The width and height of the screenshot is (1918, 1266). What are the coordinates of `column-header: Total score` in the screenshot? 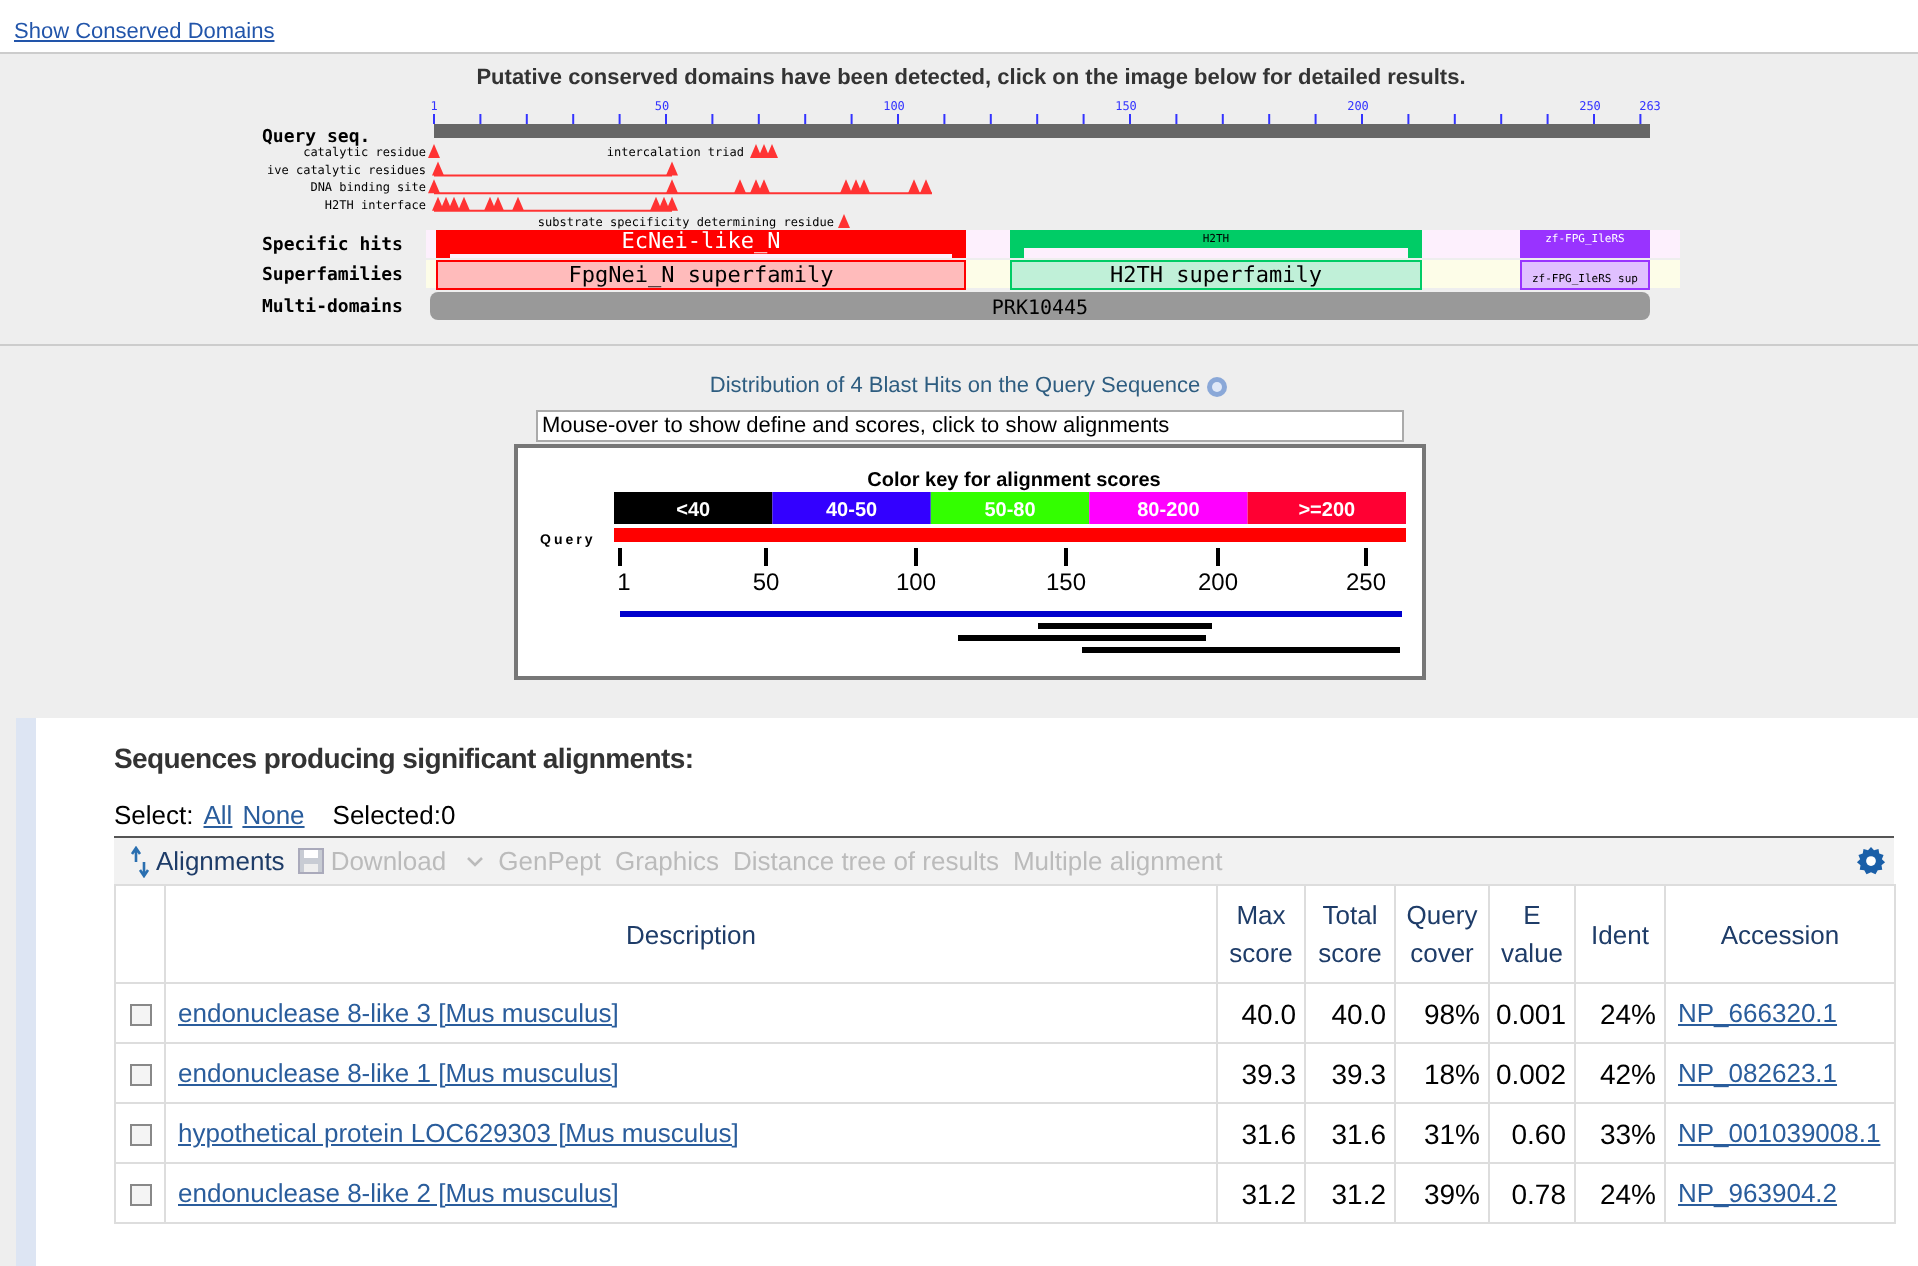 It's located at (1350, 934).